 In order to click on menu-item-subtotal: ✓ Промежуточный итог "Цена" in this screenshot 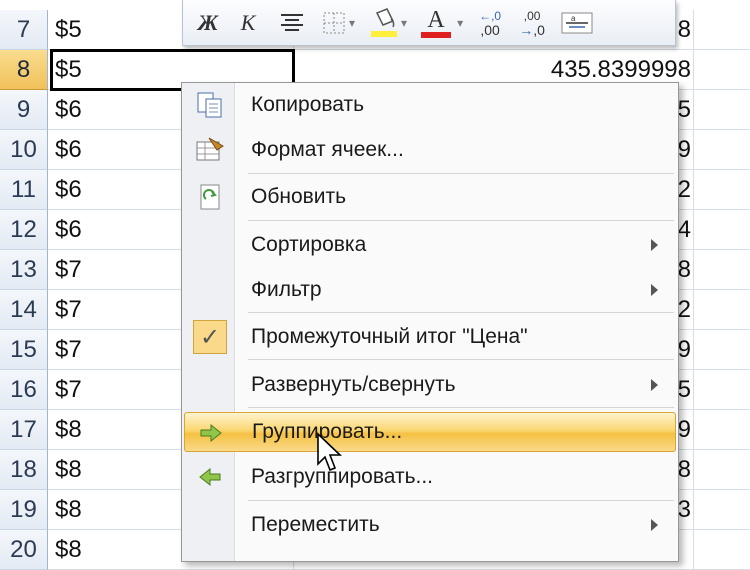, I will do `click(430, 337)`.